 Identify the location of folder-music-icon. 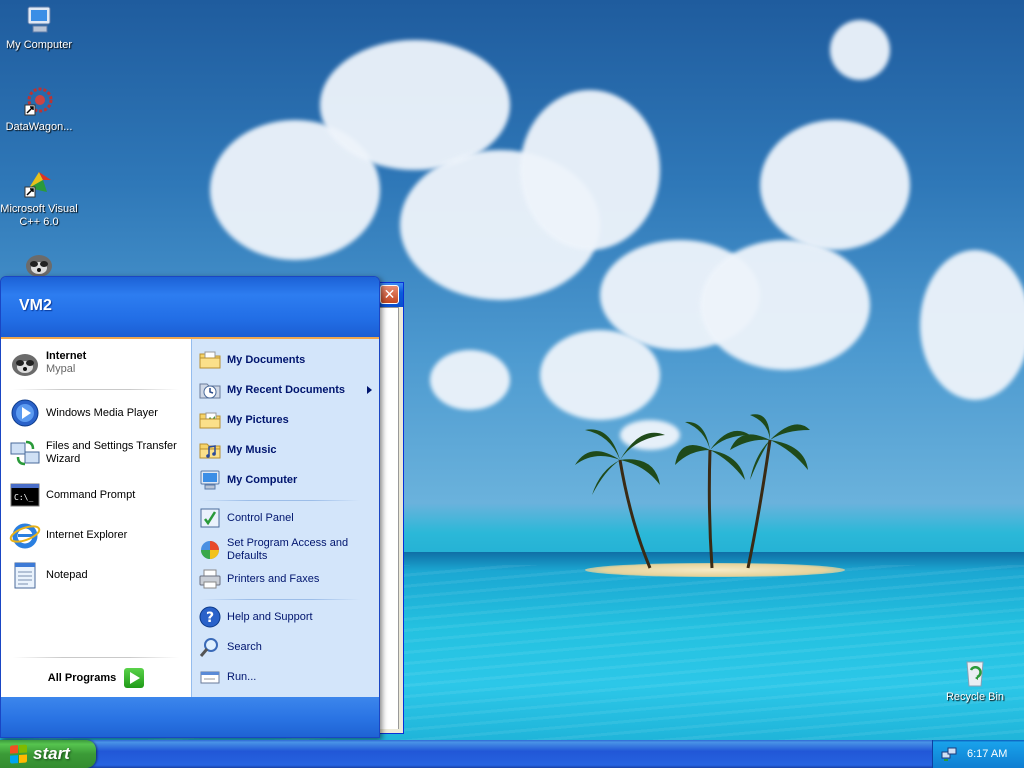
(210, 450).